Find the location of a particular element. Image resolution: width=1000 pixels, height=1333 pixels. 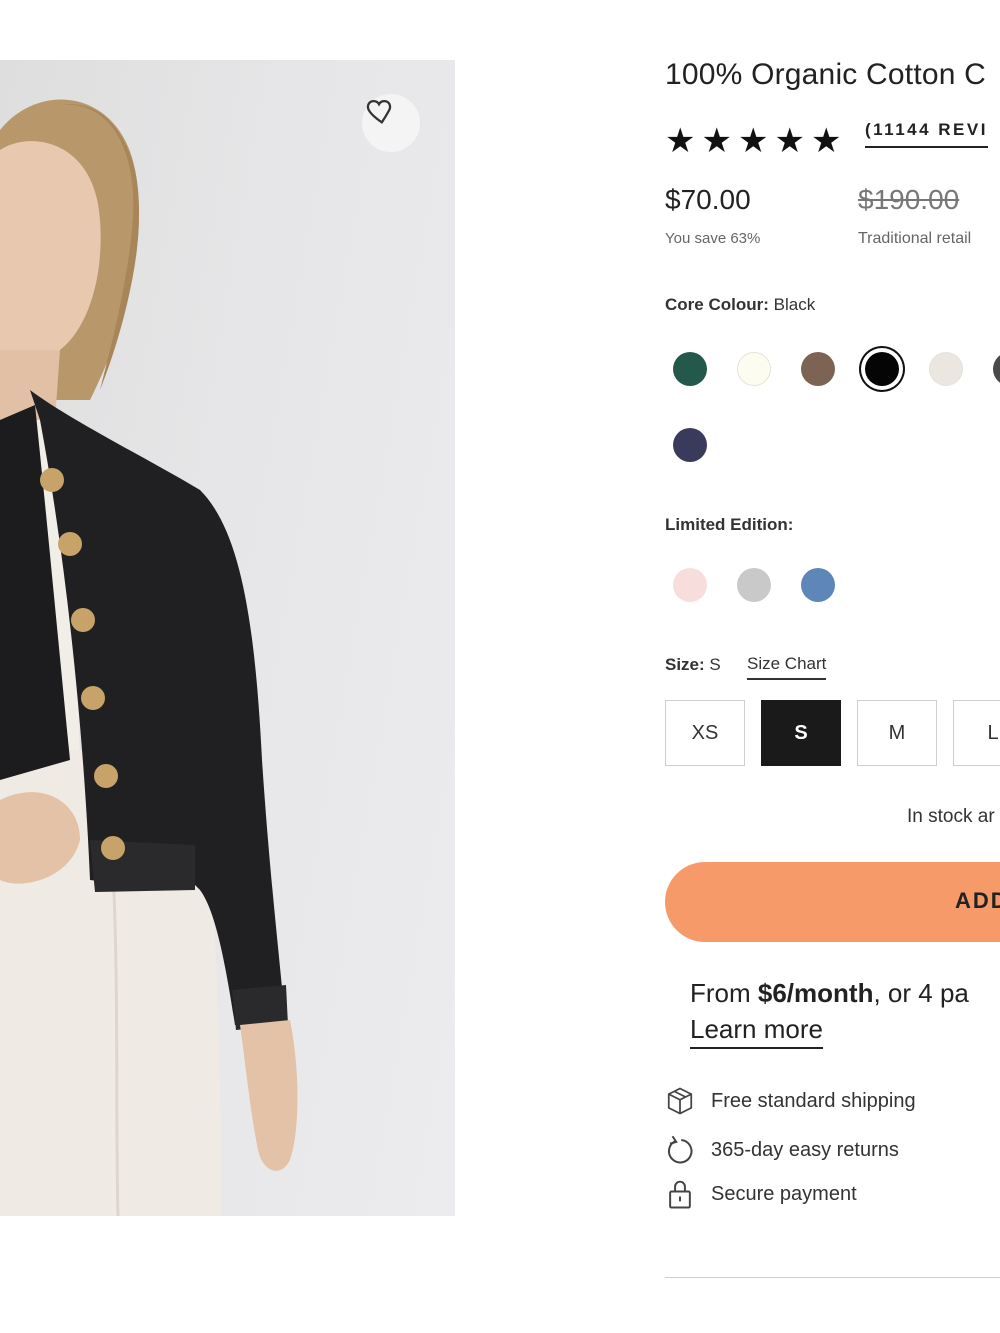

core-colour-heading: Core Colour: is located at coordinates (717, 304).